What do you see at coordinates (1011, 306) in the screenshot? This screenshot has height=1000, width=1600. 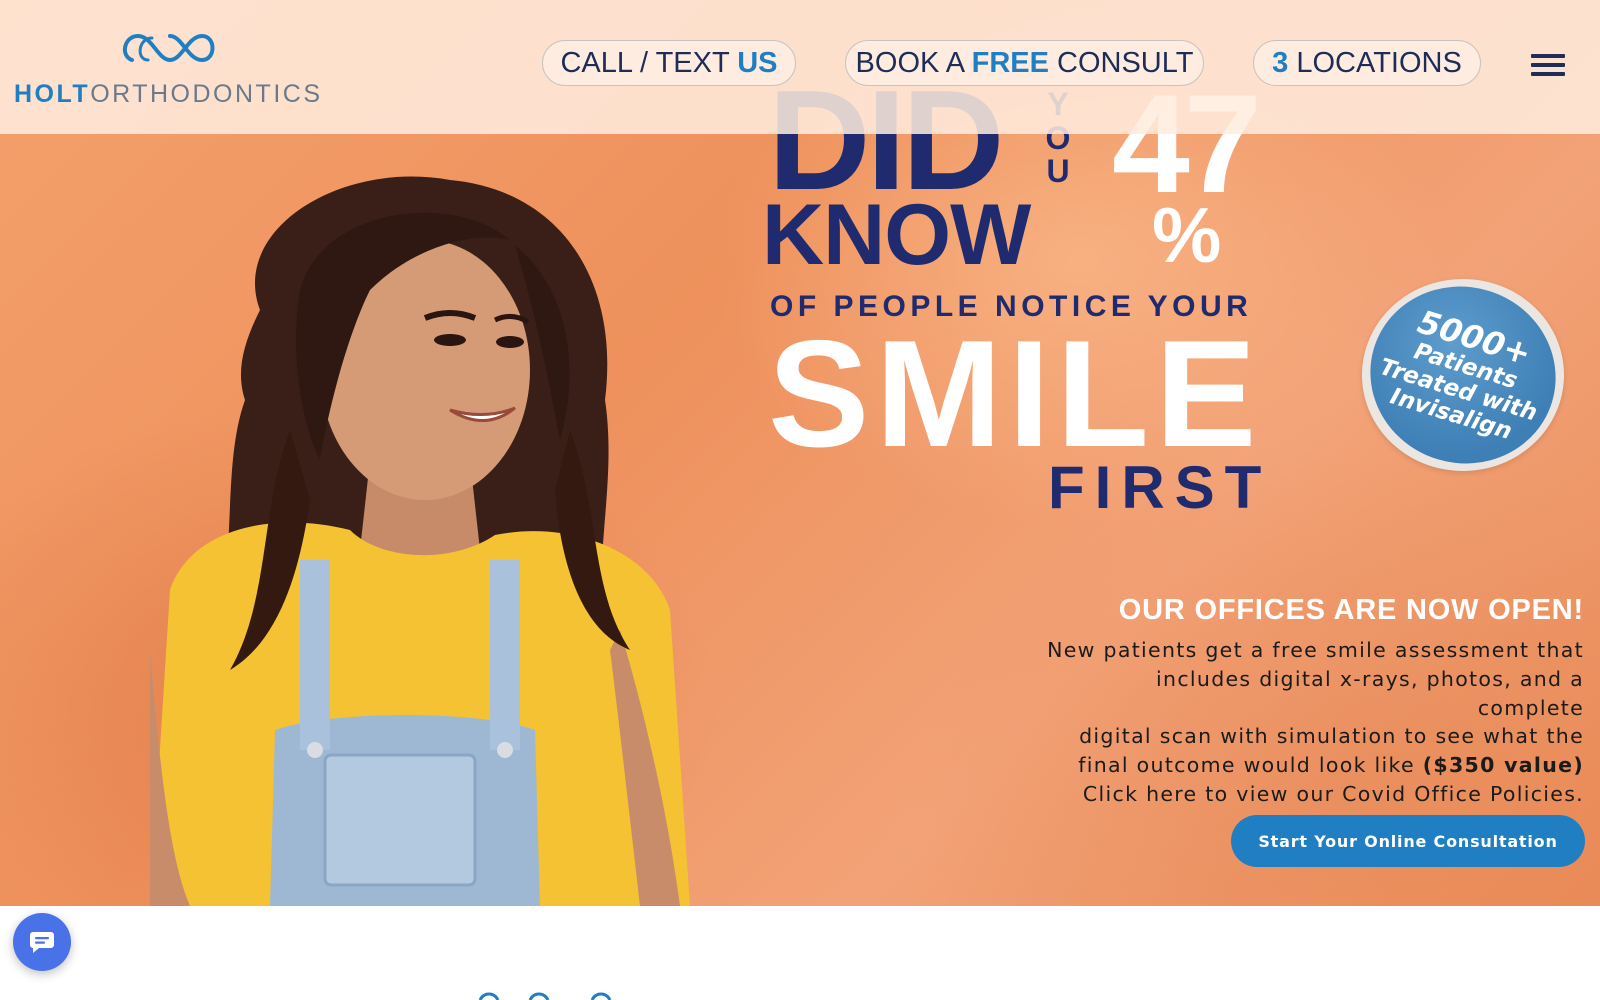 I see `headline-notice: OF PEOPLE NOTICE YOUR` at bounding box center [1011, 306].